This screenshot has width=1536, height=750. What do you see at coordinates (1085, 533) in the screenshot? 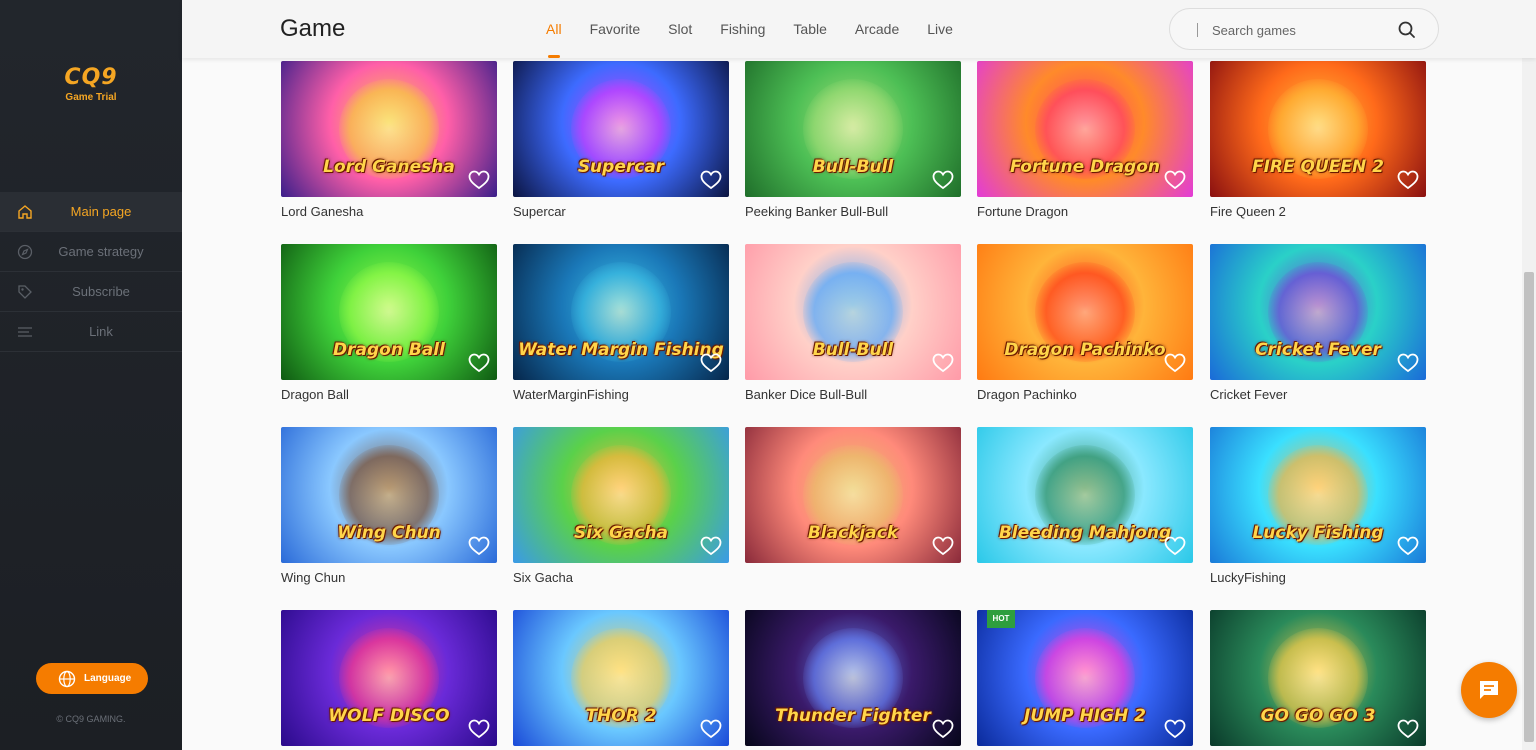
I see `game-art-title: Bleeding Mahjong` at bounding box center [1085, 533].